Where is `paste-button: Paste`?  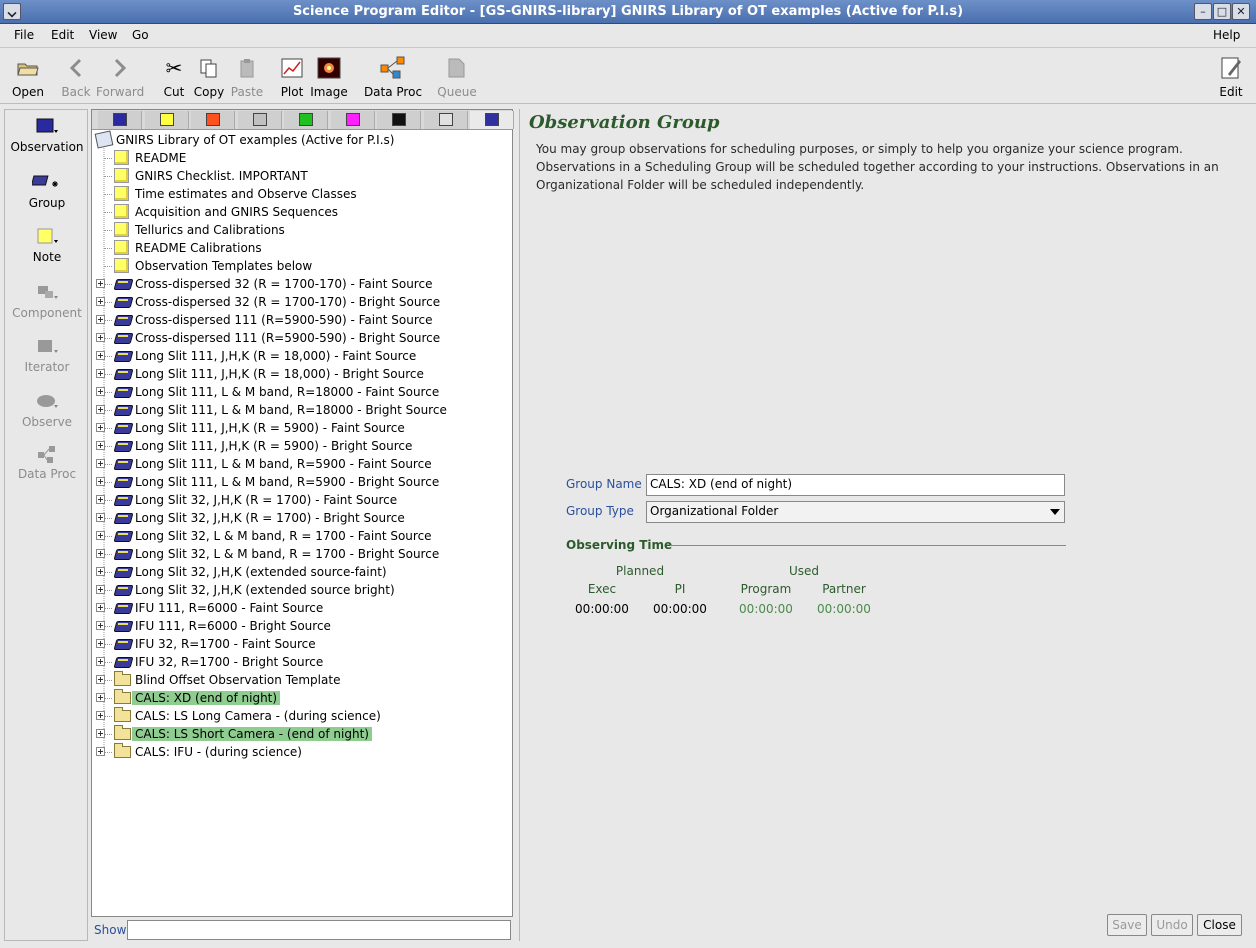
paste-button: Paste is located at coordinates (247, 76).